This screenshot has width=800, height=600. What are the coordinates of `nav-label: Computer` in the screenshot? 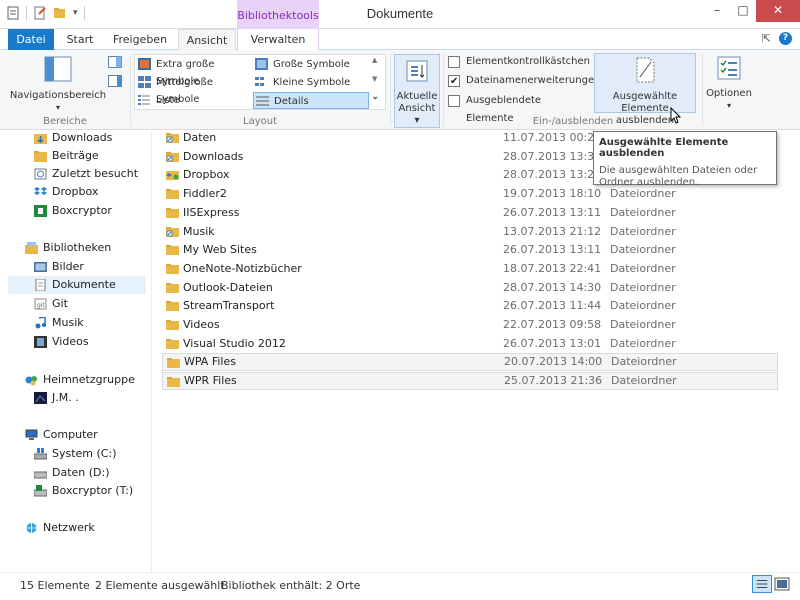 It's located at (70, 434).